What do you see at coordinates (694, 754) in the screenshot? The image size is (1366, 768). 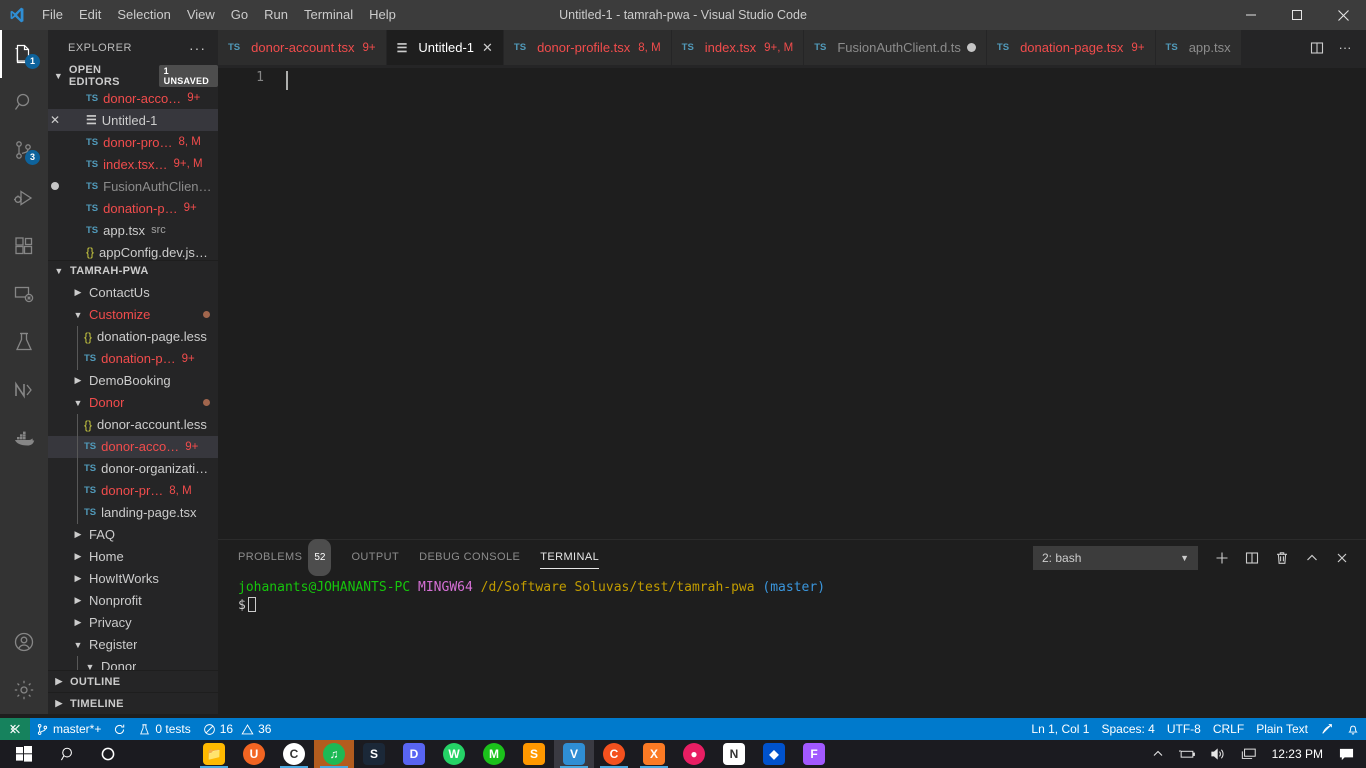 I see `taskbar-app-chat-app: ●` at bounding box center [694, 754].